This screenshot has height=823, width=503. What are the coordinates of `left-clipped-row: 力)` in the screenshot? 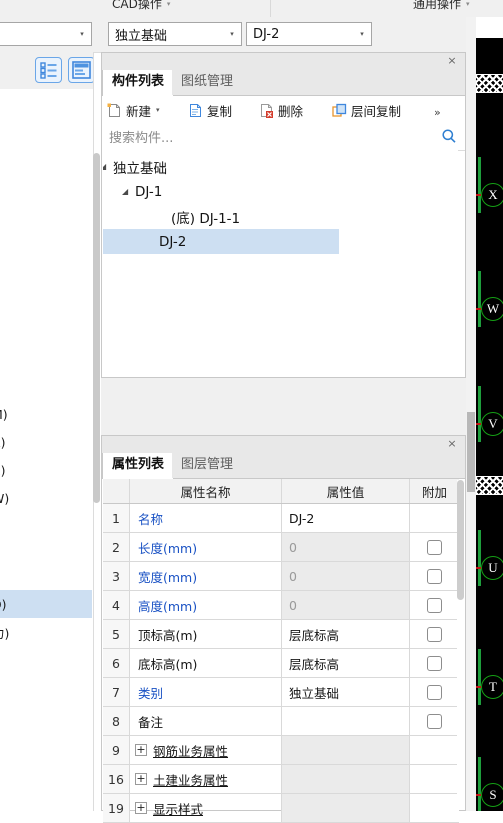 It's located at (46, 632).